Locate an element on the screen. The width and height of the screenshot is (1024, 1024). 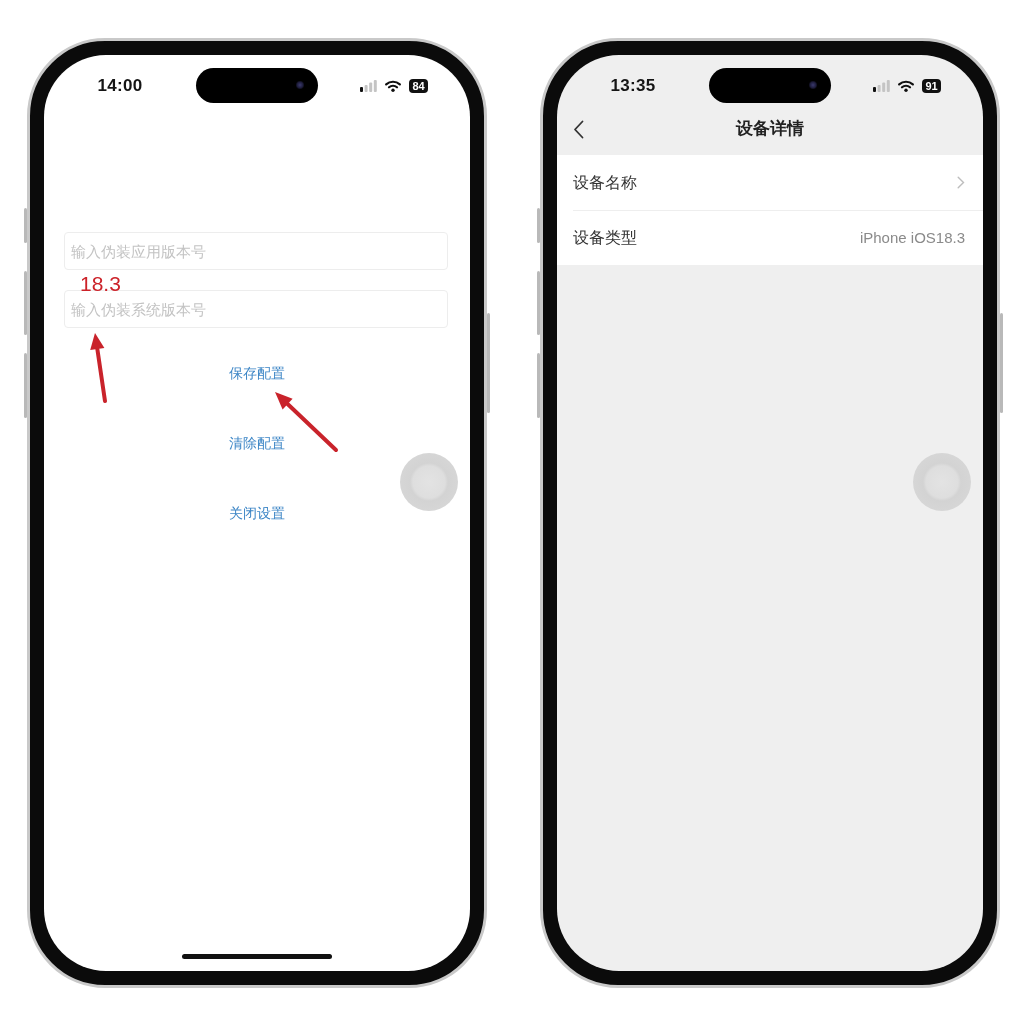
text-button: 保存配置 is located at coordinates (257, 373).